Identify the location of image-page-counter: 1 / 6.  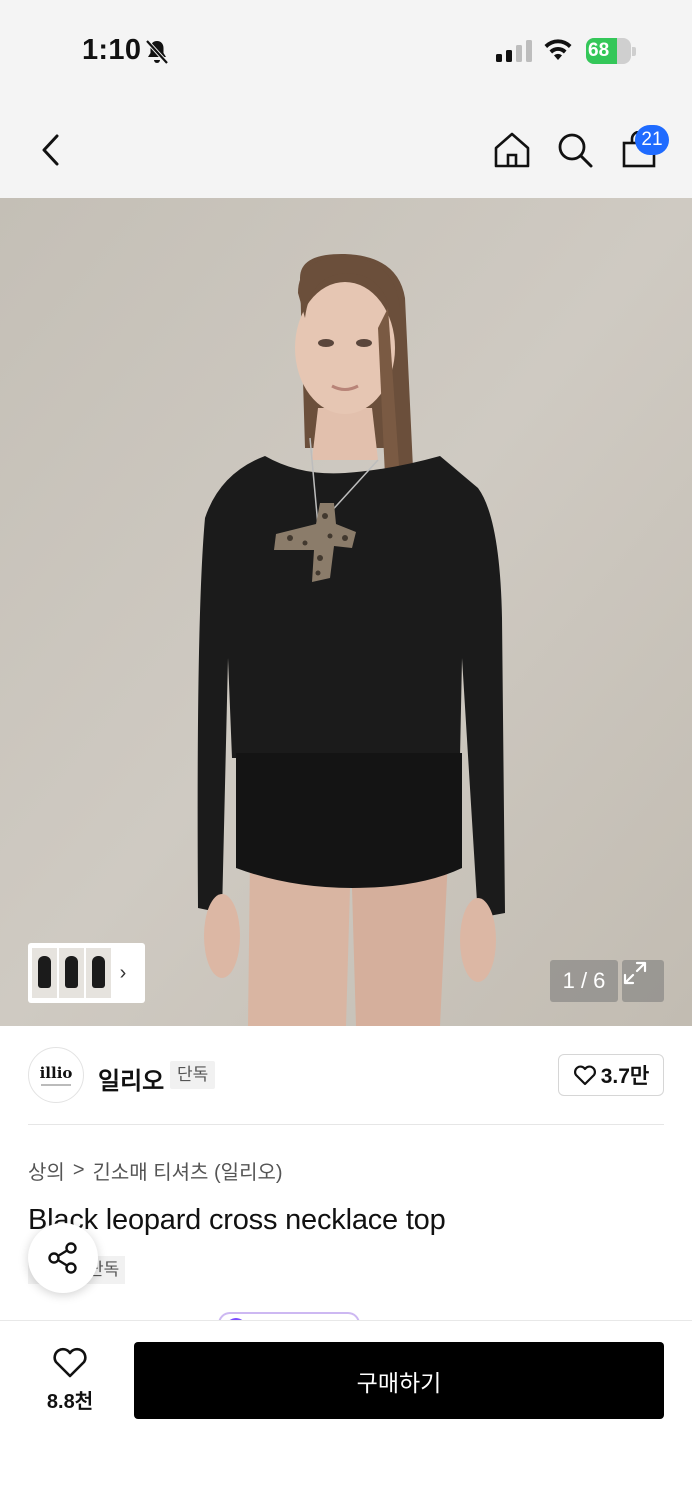
(584, 981).